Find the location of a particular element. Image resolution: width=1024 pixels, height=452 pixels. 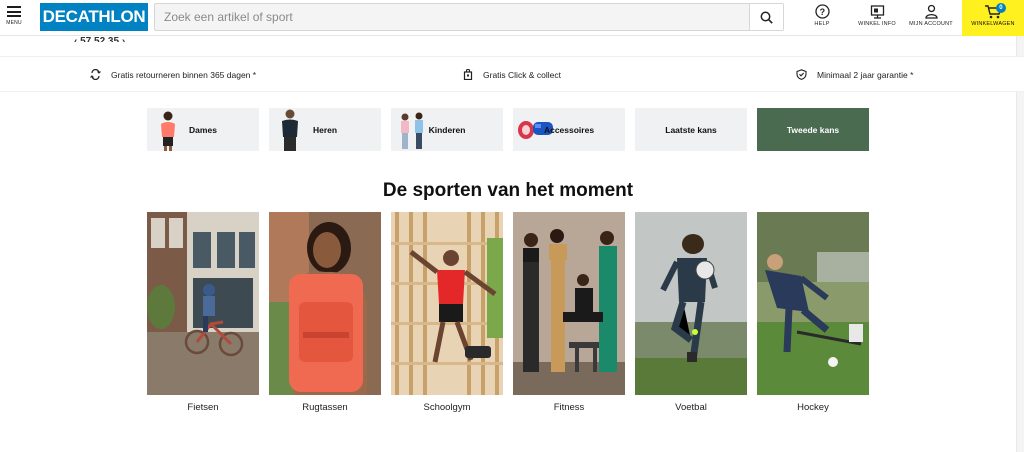

sport-tile-hockey is located at coordinates (813, 303).